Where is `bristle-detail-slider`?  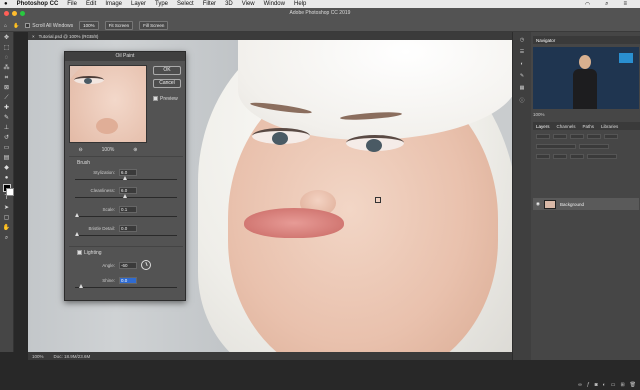
bristle-detail-slider is located at coordinates (126, 235).